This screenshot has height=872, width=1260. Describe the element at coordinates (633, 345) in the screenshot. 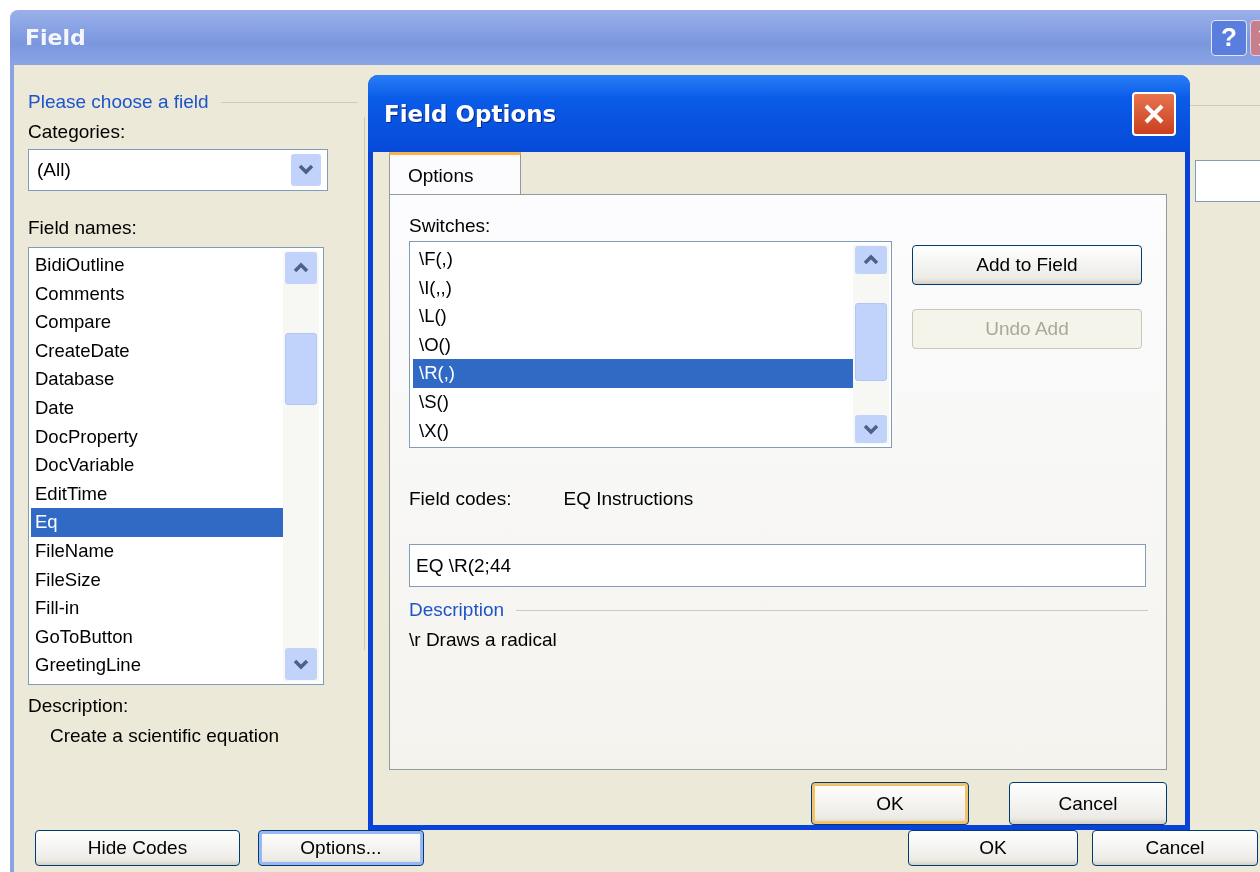

I see `switch-item: \O()` at that location.